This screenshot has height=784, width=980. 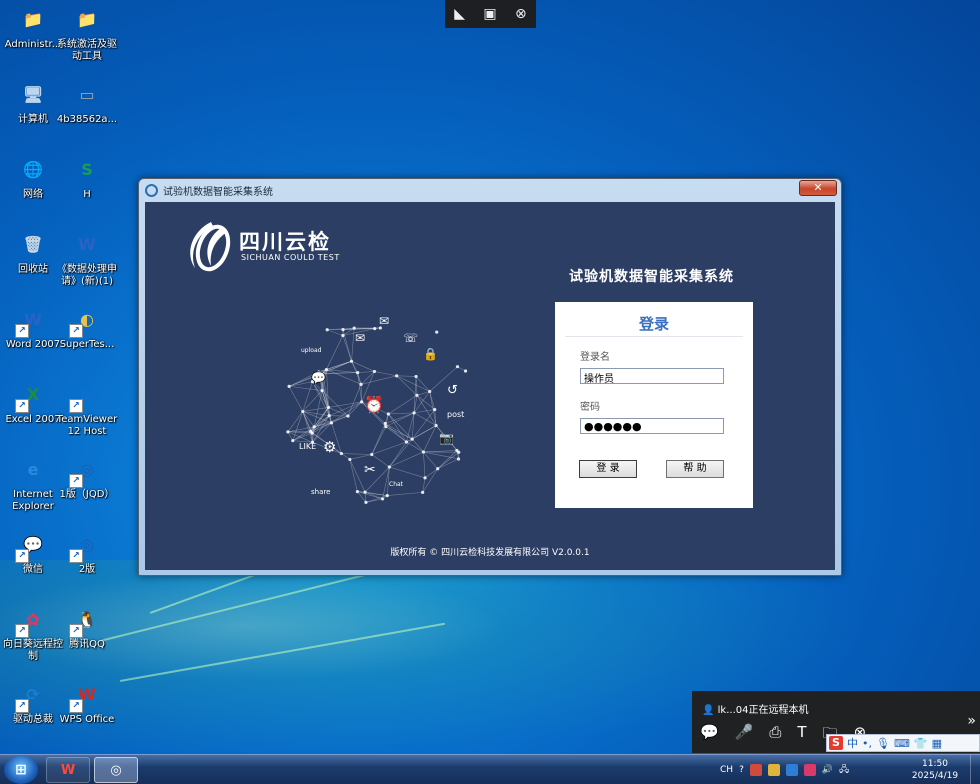 I want to click on desktop-icon-image: ▭, so click(x=87, y=94).